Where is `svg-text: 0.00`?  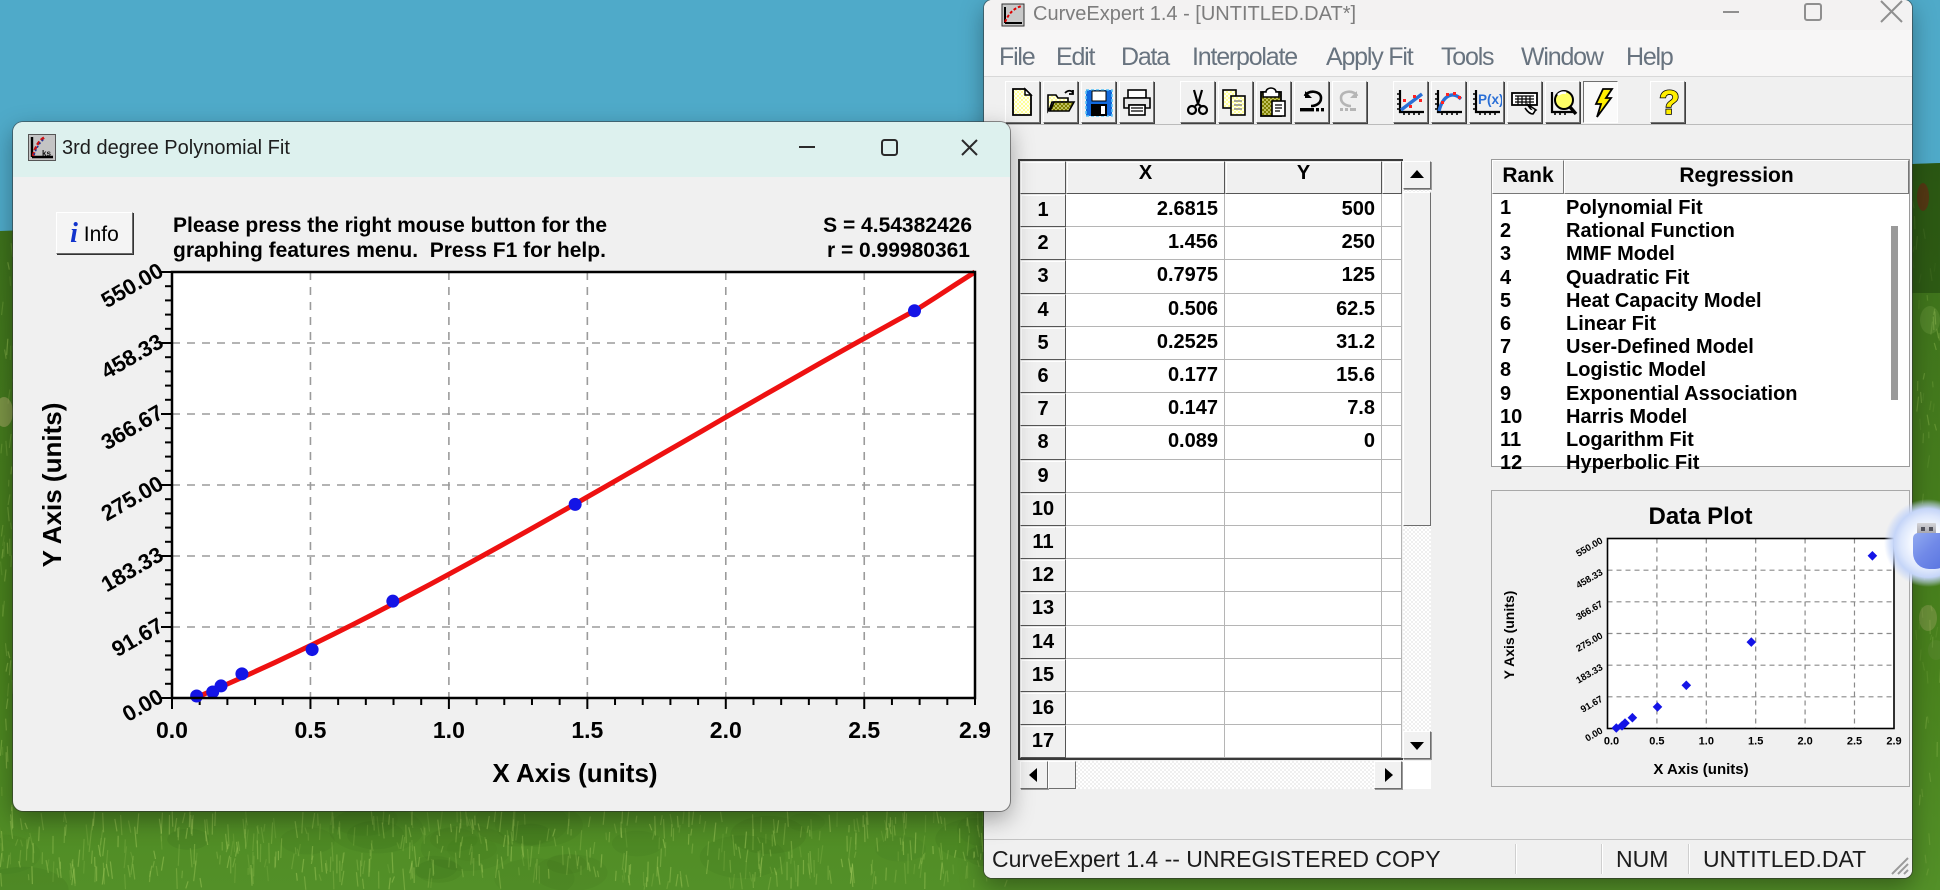 svg-text: 0.00 is located at coordinates (1594, 735).